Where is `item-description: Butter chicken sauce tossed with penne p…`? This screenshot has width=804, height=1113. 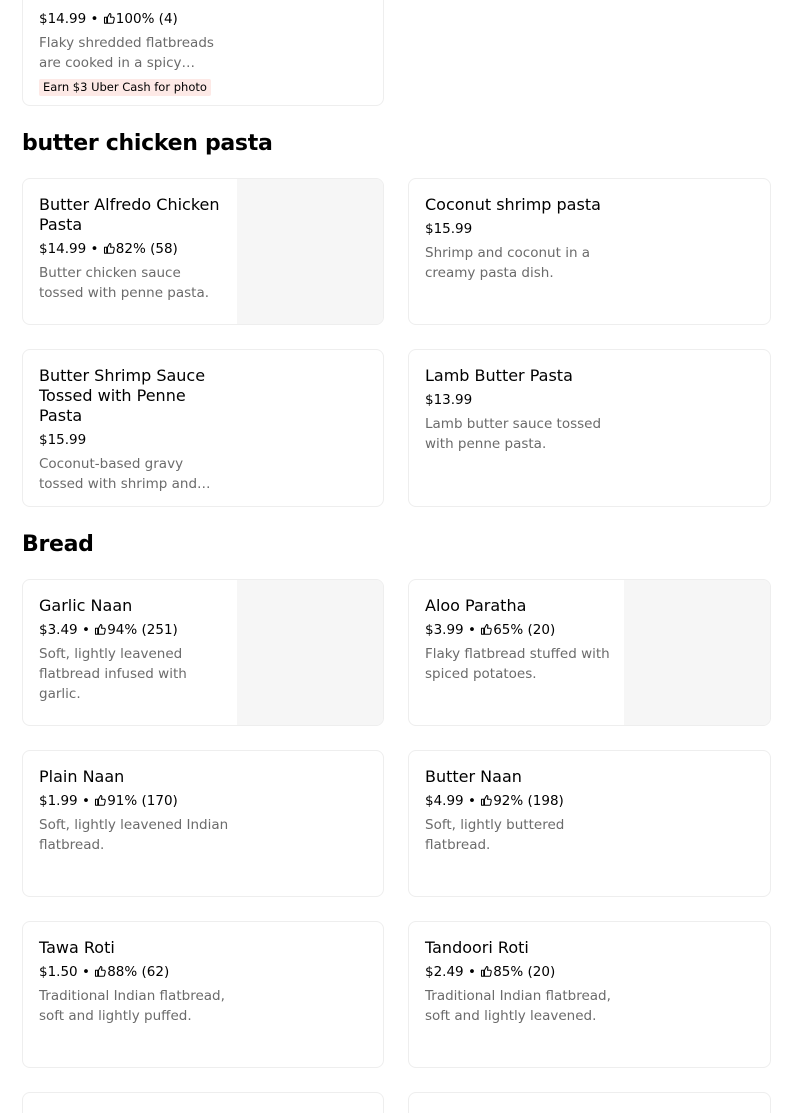
item-description: Butter chicken sauce tossed with penne p… is located at coordinates (124, 283).